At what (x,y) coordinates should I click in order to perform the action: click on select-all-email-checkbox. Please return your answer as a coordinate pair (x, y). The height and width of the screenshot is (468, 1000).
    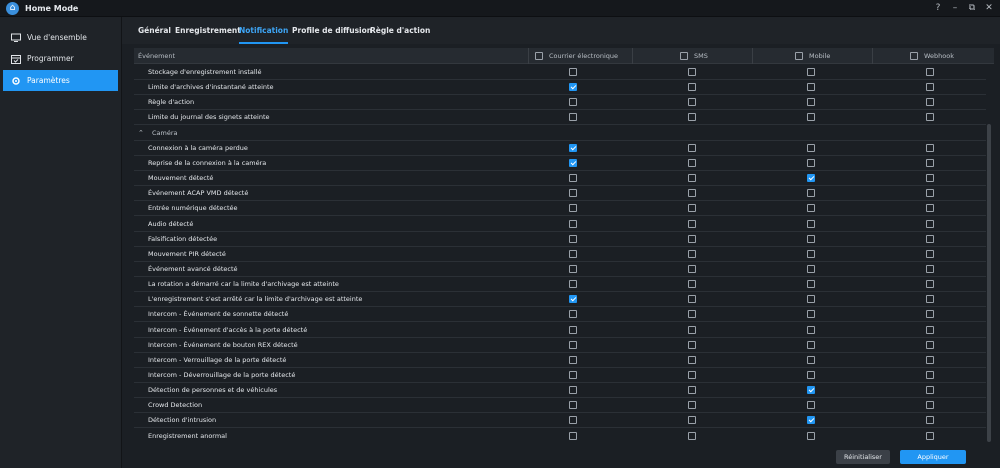
    Looking at the image, I should click on (539, 56).